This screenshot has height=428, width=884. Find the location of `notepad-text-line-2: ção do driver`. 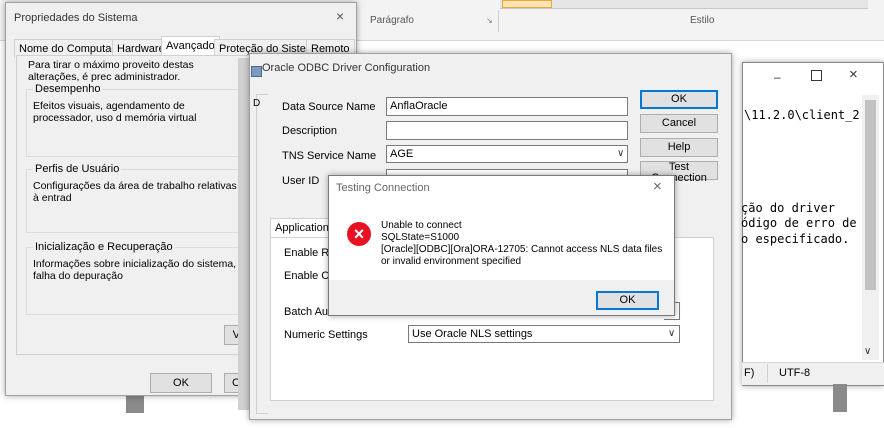

notepad-text-line-2: ção do driver is located at coordinates (788, 208).